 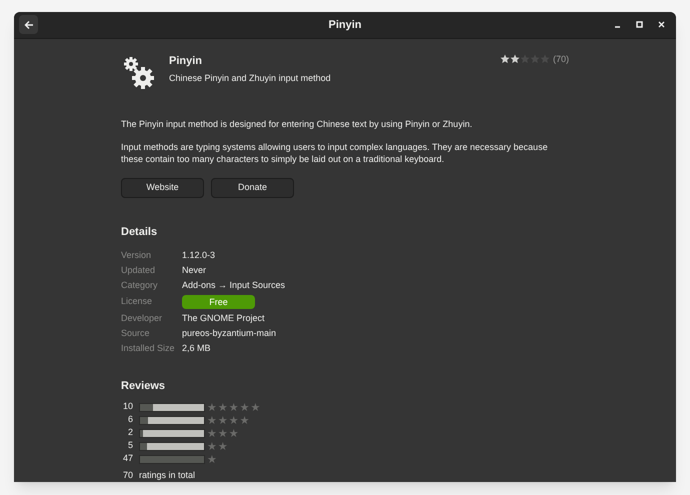 I want to click on window-title: Pinyin, so click(x=345, y=25).